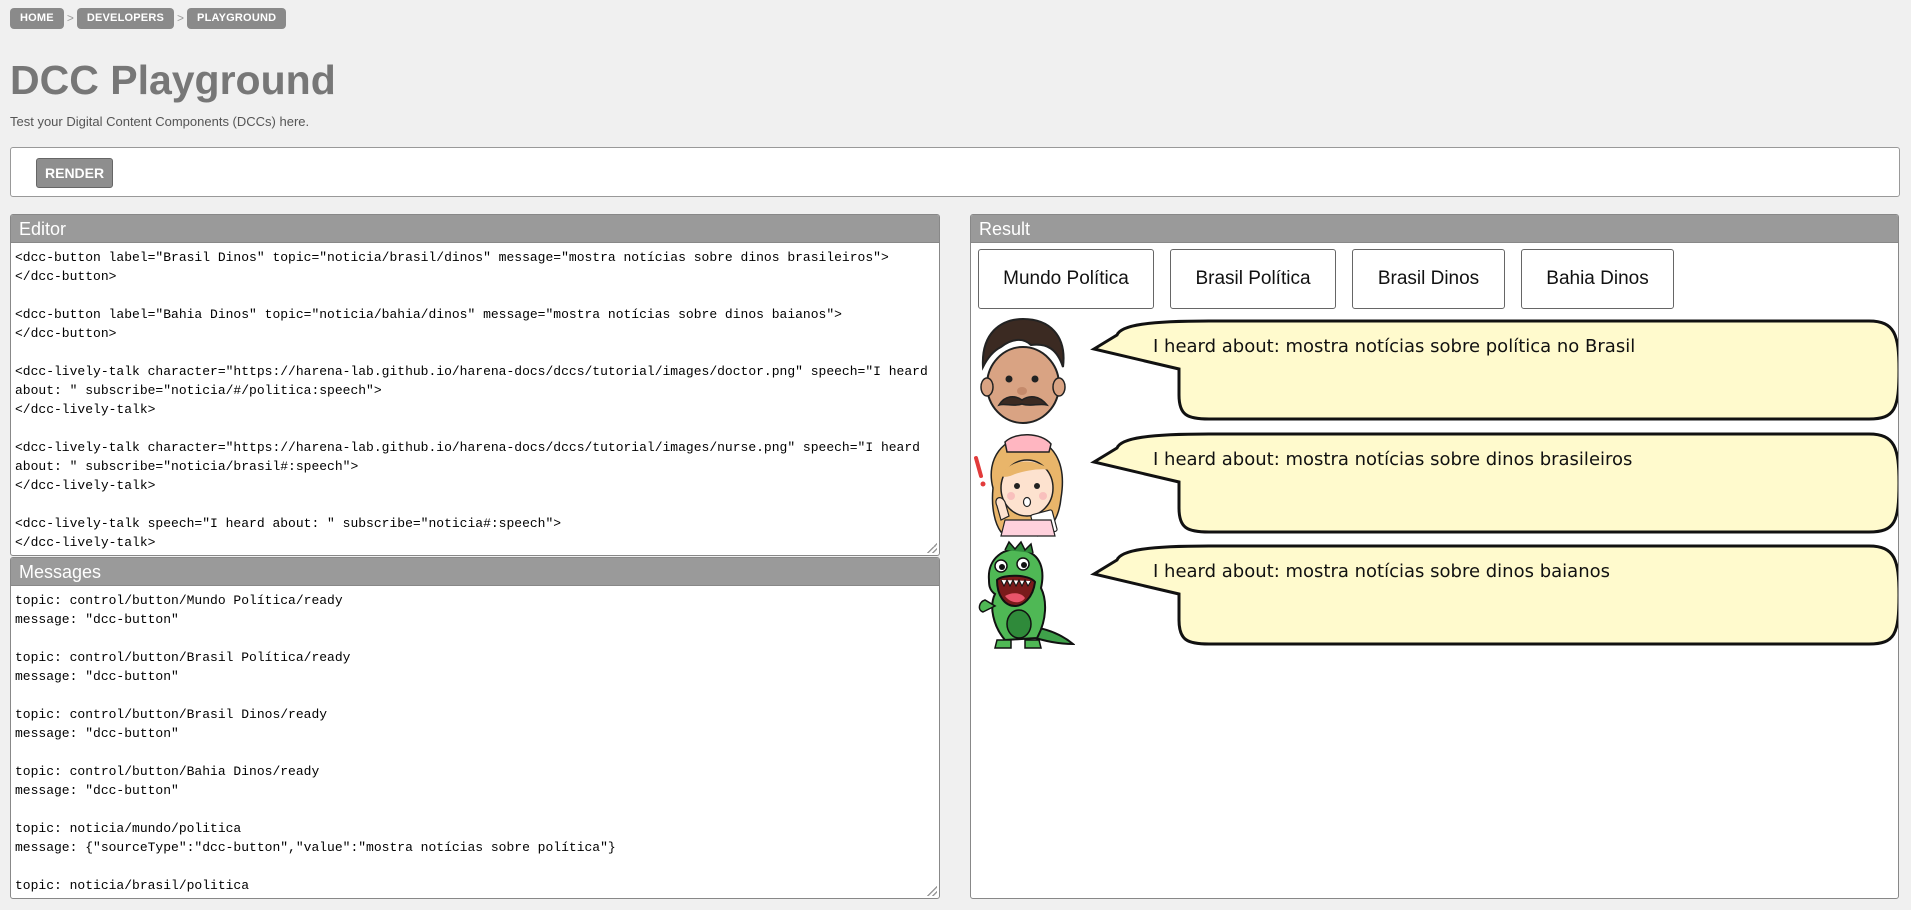 The image size is (1911, 910). Describe the element at coordinates (237, 18) in the screenshot. I see `breadcrumb-playground: PLAYGROUND` at that location.